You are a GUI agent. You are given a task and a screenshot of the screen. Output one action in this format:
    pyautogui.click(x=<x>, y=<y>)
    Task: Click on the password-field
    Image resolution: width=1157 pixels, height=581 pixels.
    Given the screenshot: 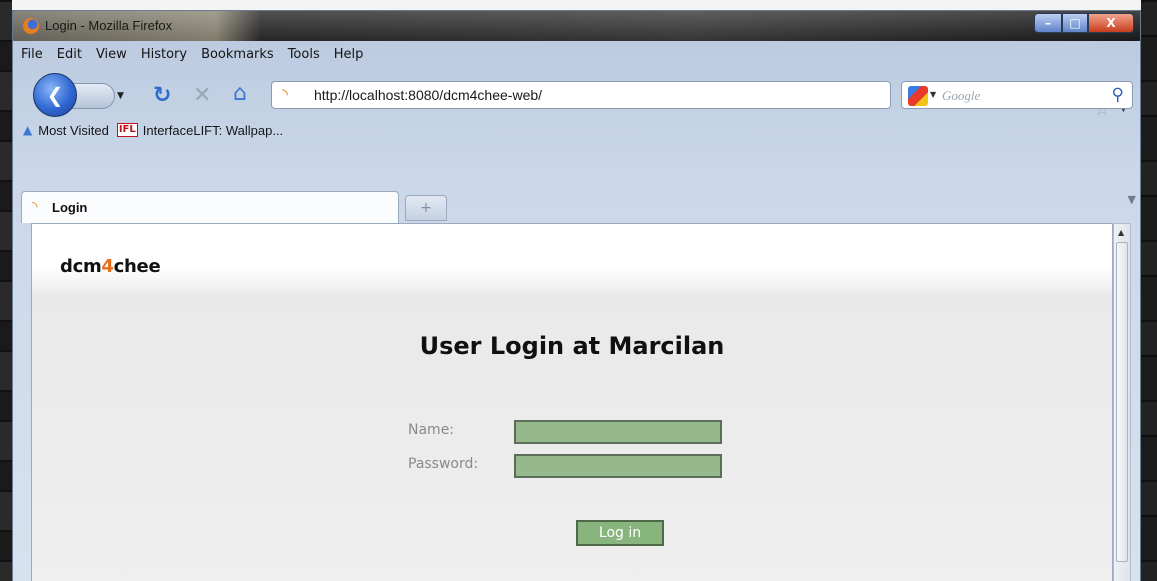 What is the action you would take?
    pyautogui.click(x=618, y=466)
    